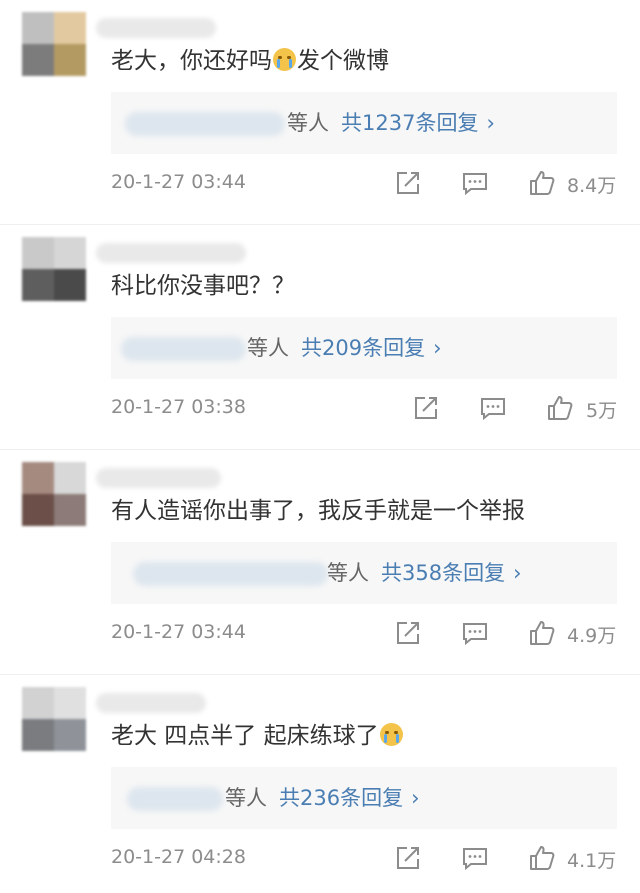 The width and height of the screenshot is (640, 893). Describe the element at coordinates (318, 511) in the screenshot. I see `comment-text: 有人造谣你出事了，我反手就是一个举报` at that location.